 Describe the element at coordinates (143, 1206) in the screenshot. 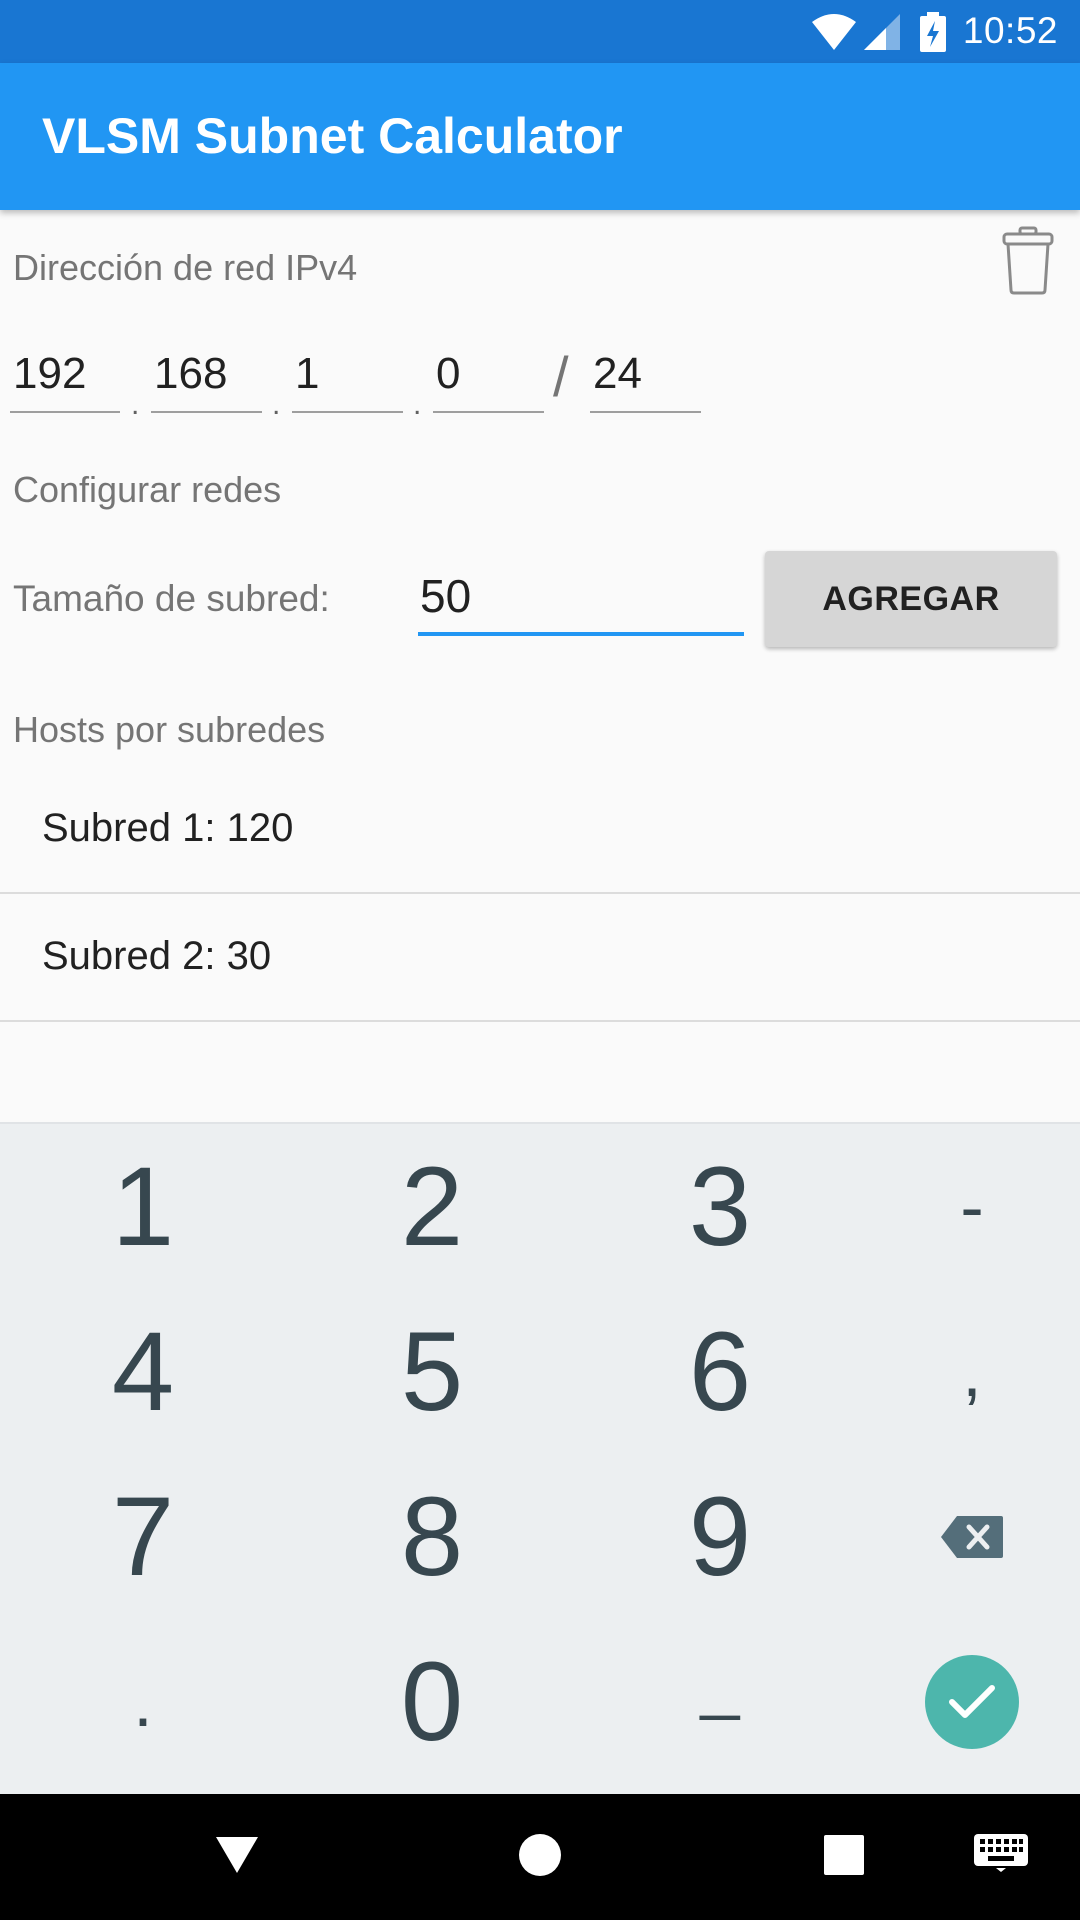

I see `key-1: 1` at that location.